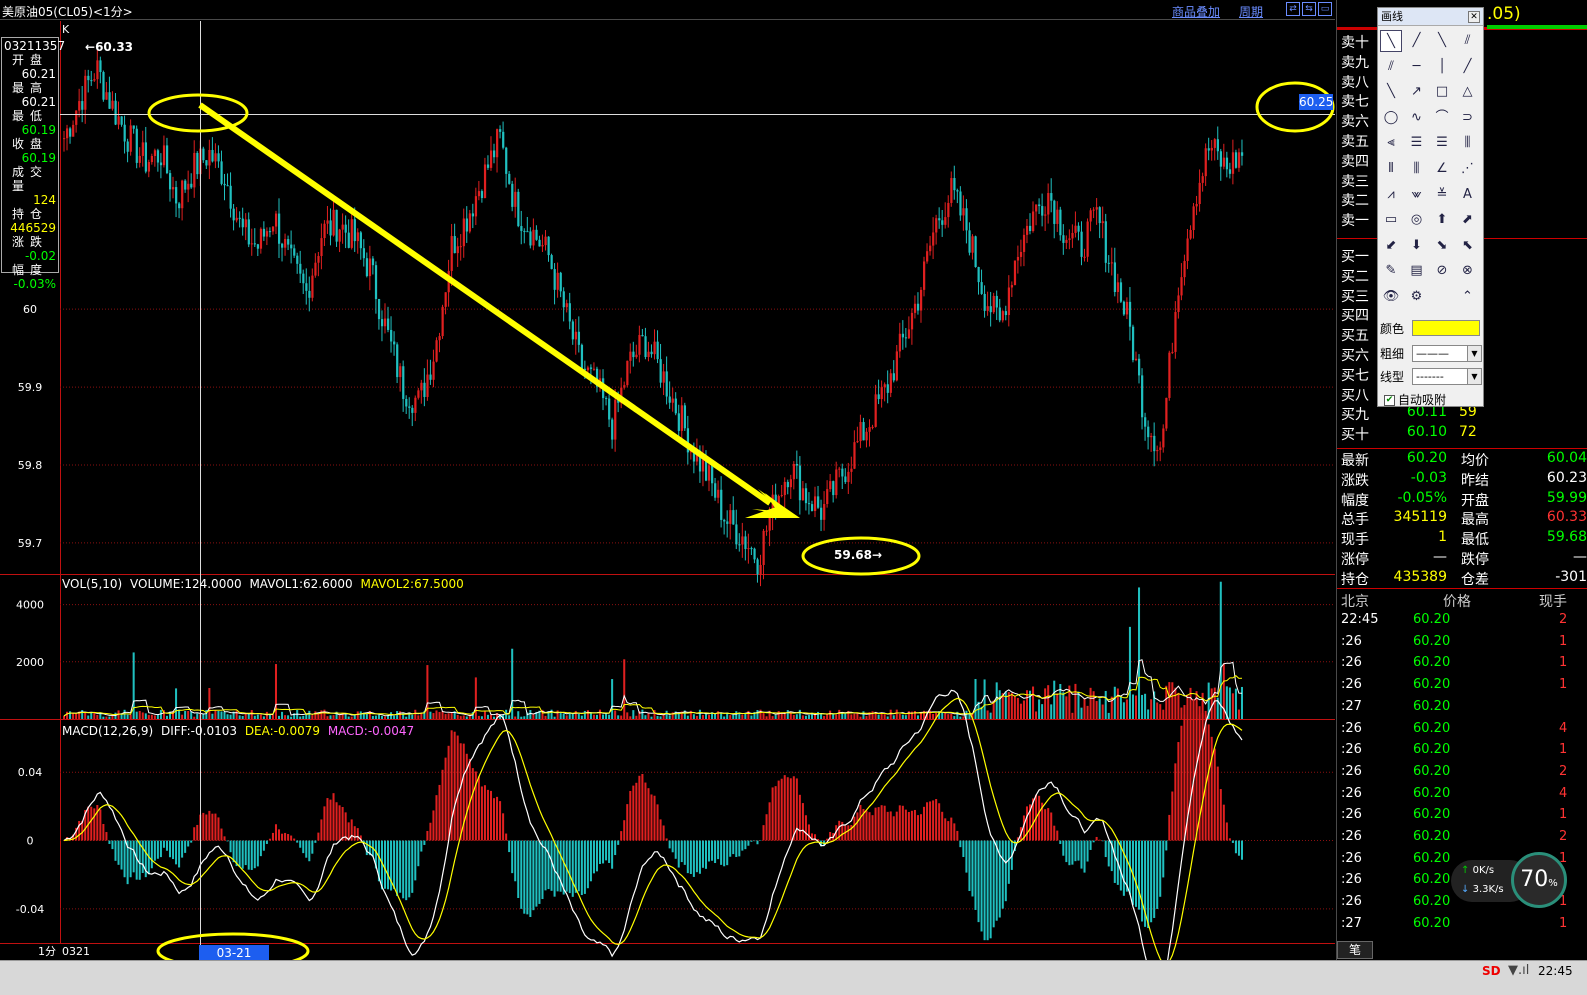 Image resolution: width=1587 pixels, height=995 pixels. I want to click on lock-icon: ⊗, so click(1468, 271).